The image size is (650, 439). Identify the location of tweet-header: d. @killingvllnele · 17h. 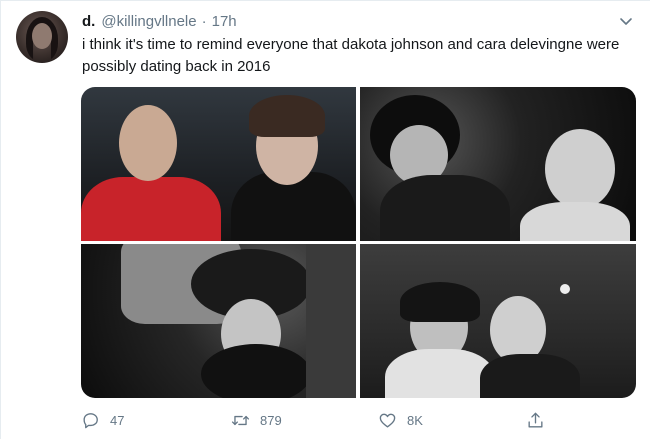
(159, 21).